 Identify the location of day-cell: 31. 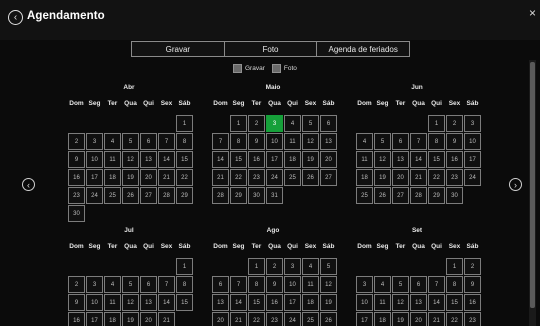
(274, 195).